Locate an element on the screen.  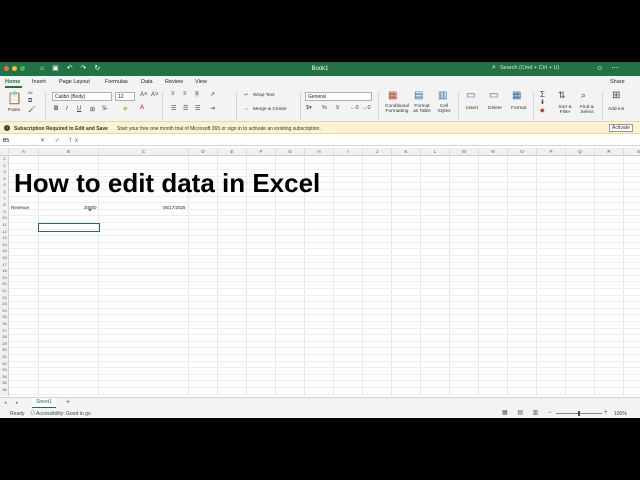
row-header-27: 27 is located at coordinates (4, 331).